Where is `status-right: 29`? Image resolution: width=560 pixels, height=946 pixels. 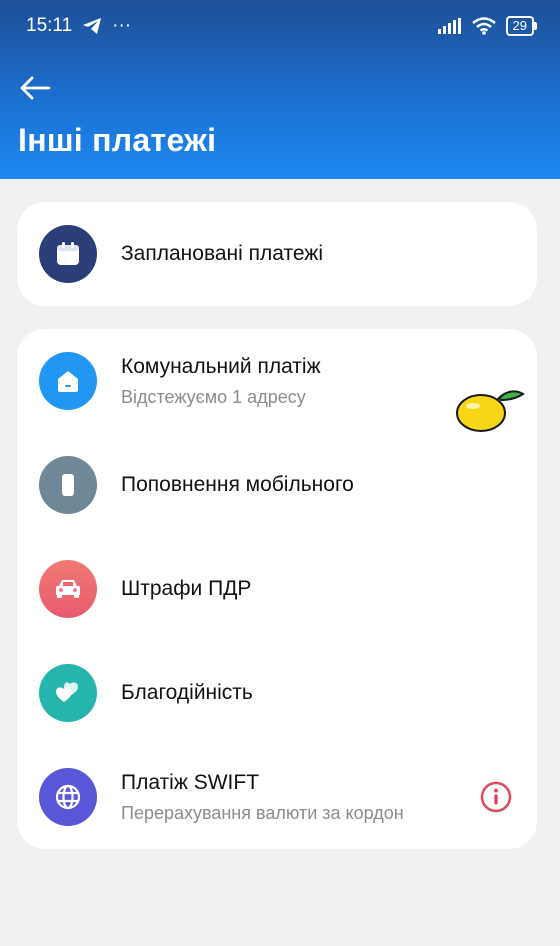
status-right: 29 is located at coordinates (487, 26).